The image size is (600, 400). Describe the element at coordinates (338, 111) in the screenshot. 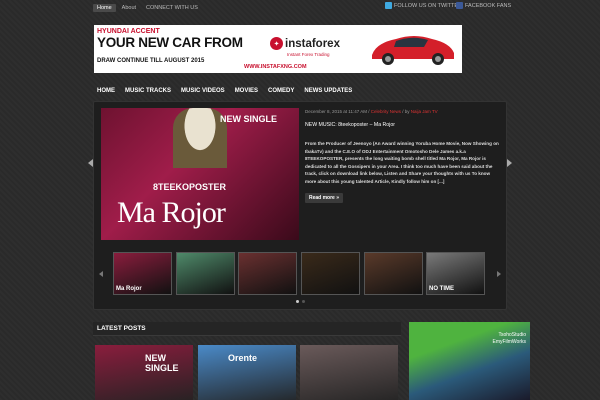

I see `slide-date: December 8, 2015 at 11:47 AM /` at that location.